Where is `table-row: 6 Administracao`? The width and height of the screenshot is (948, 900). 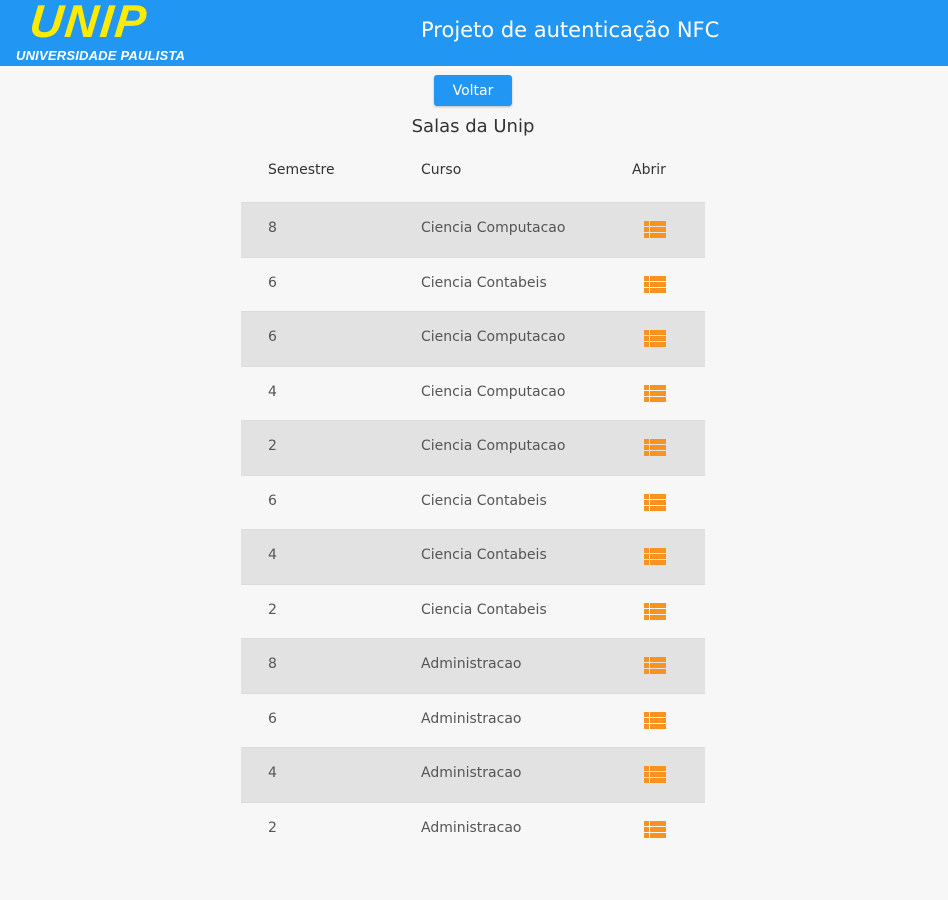 table-row: 6 Administracao is located at coordinates (473, 720).